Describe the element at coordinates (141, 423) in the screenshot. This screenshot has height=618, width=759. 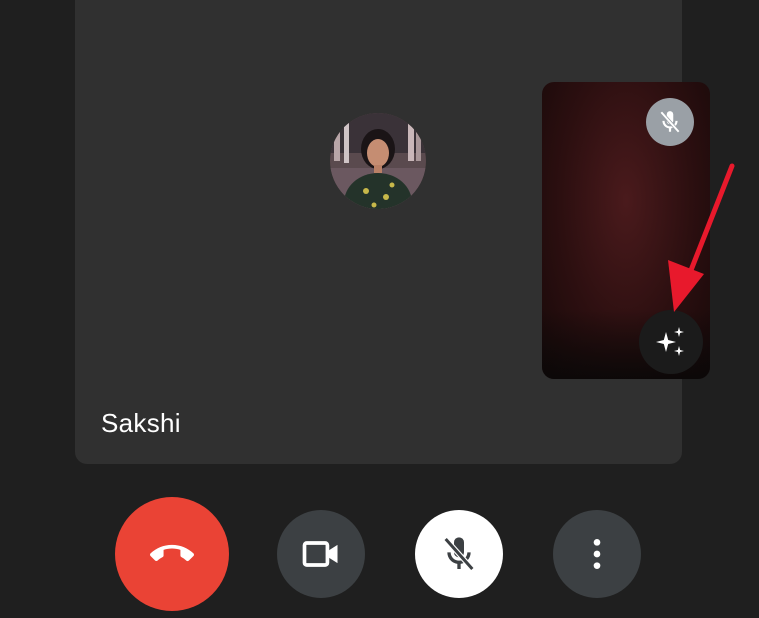
I see `participant-name: Sakshi` at that location.